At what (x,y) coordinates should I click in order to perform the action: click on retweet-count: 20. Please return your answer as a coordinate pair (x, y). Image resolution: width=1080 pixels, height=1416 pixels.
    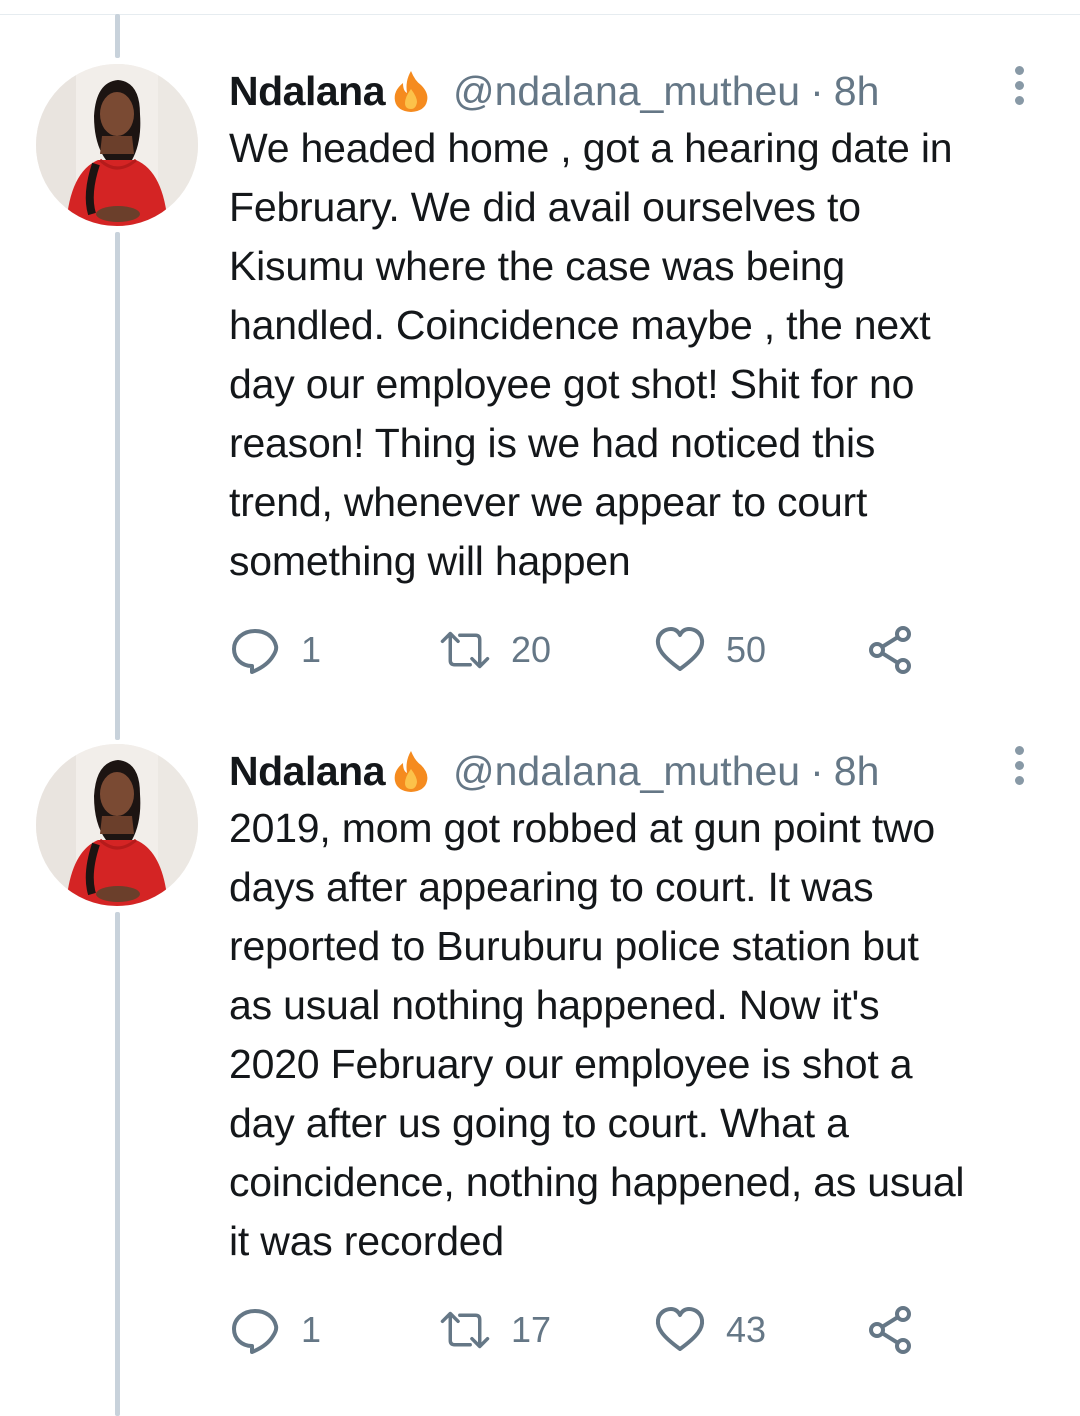
    Looking at the image, I should click on (531, 649).